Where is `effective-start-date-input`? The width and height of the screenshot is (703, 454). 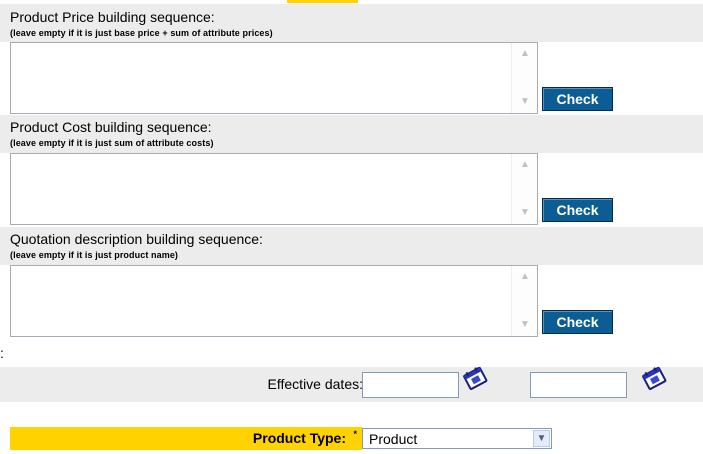 effective-start-date-input is located at coordinates (410, 385).